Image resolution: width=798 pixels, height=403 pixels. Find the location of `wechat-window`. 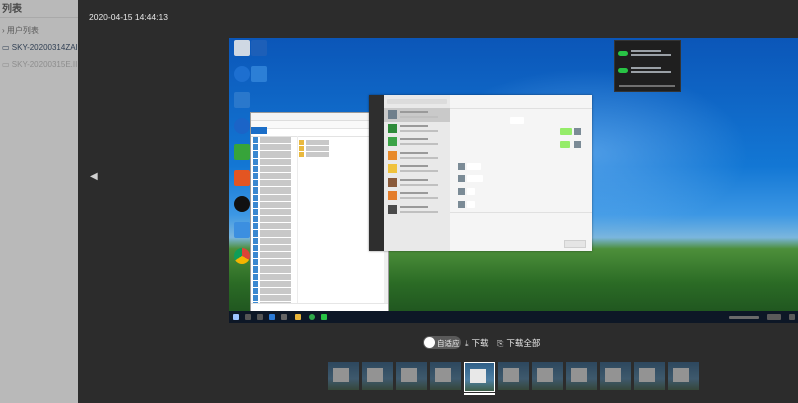

wechat-window is located at coordinates (480, 173).